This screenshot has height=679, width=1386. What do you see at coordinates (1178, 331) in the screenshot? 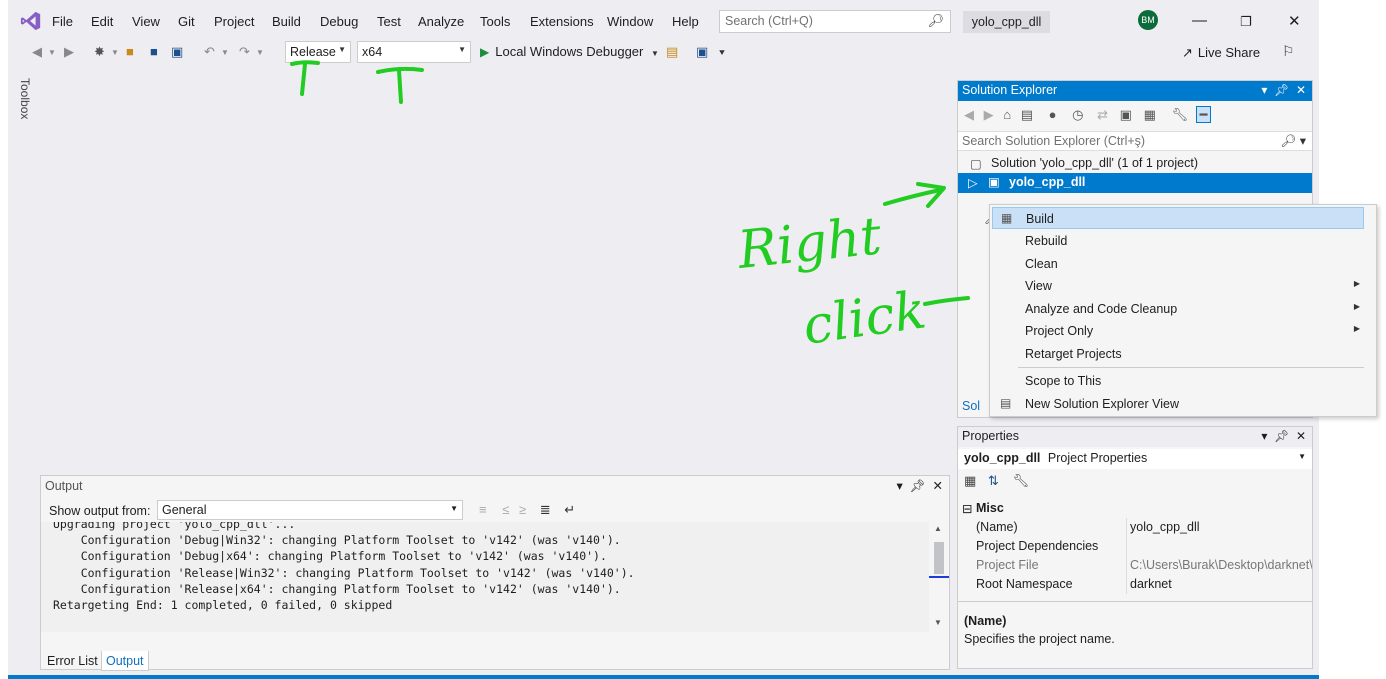
I see `menu-item-project-only: Project Only ▶` at bounding box center [1178, 331].